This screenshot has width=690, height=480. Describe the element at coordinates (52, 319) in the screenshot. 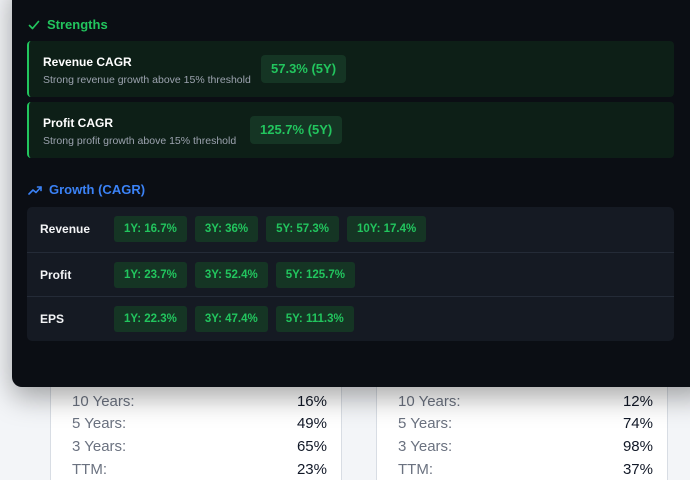

I see `metric-label: EPS` at that location.